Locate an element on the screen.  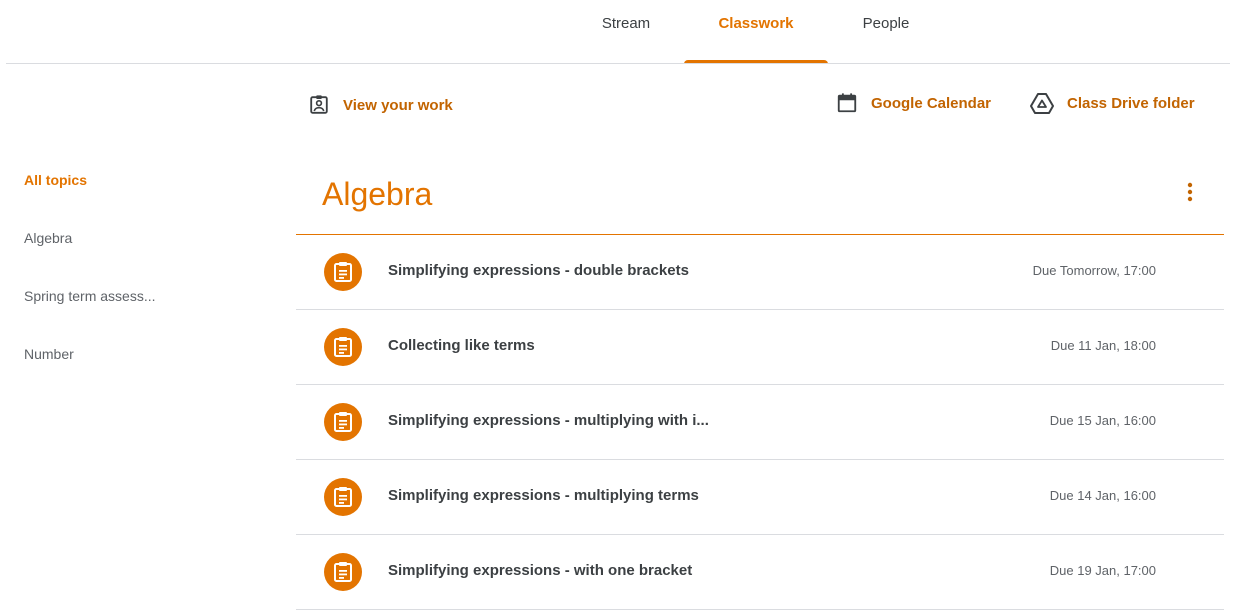
assignment-row: Collecting like terms Due 11 Jan, 18:00 is located at coordinates (760, 347).